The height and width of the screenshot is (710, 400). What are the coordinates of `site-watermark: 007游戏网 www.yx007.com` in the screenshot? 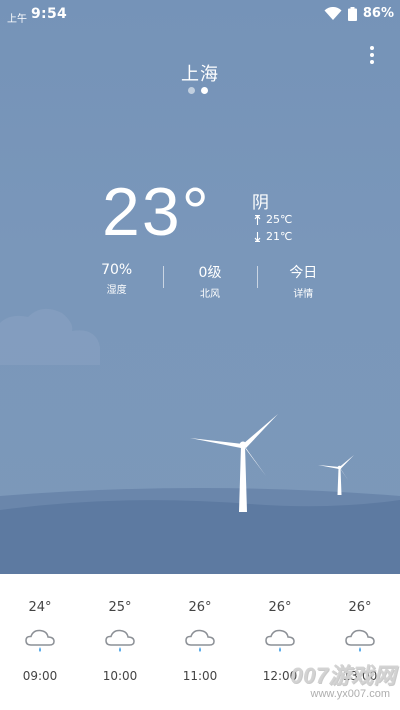 It's located at (337, 679).